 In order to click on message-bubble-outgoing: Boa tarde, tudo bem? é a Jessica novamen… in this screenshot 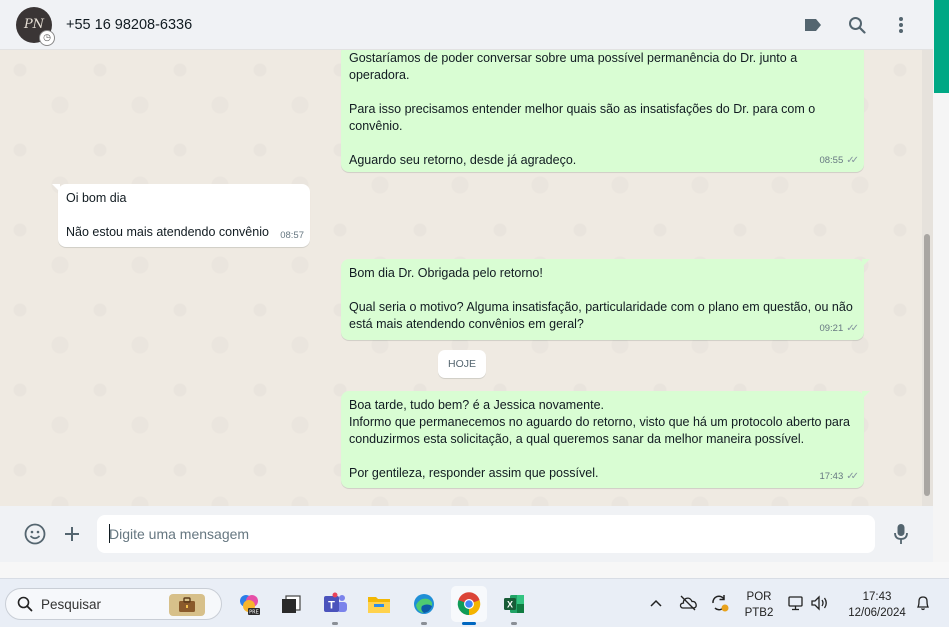, I will do `click(605, 439)`.